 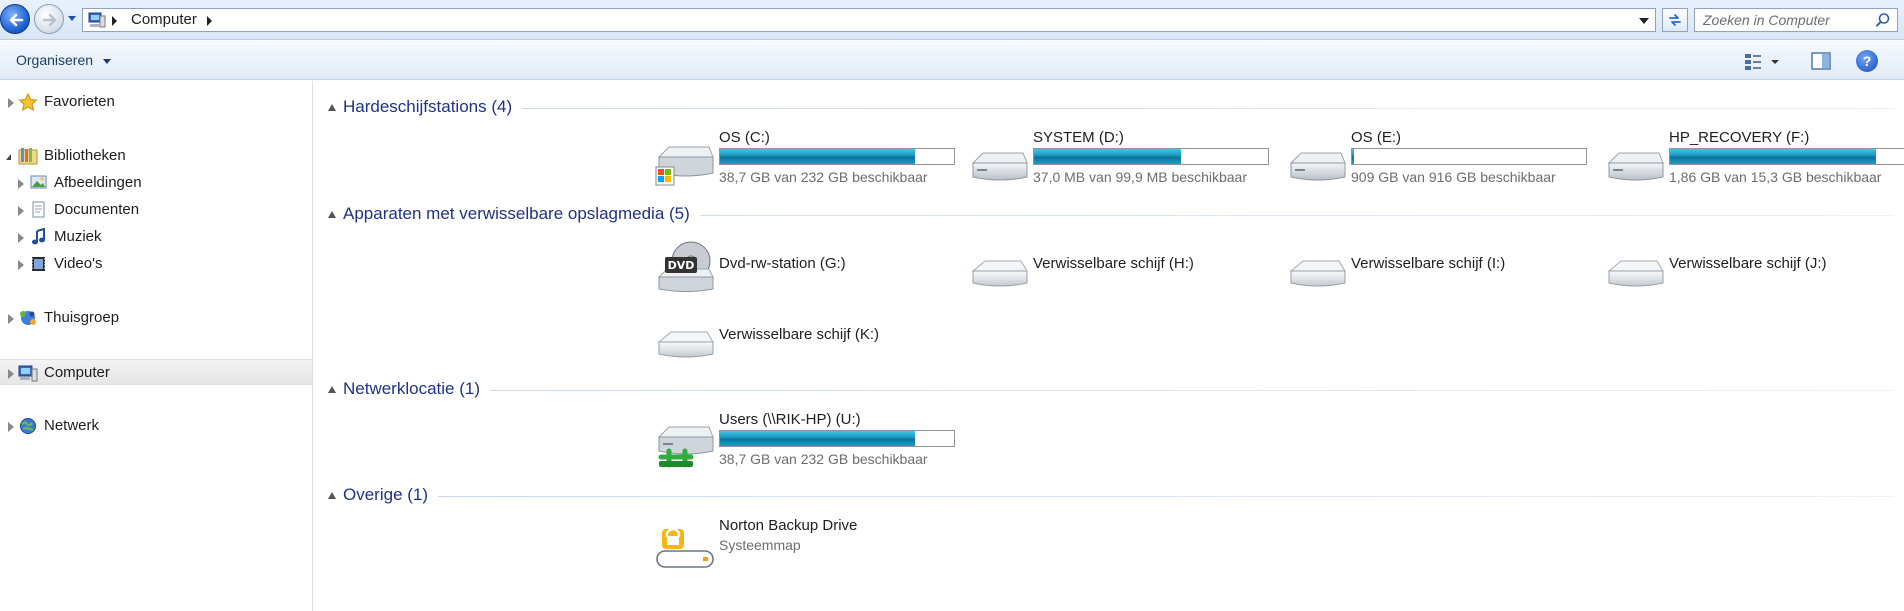 What do you see at coordinates (814, 549) in the screenshot?
I see `norton-backup-drive: Norton Backup Drive Systeemmap` at bounding box center [814, 549].